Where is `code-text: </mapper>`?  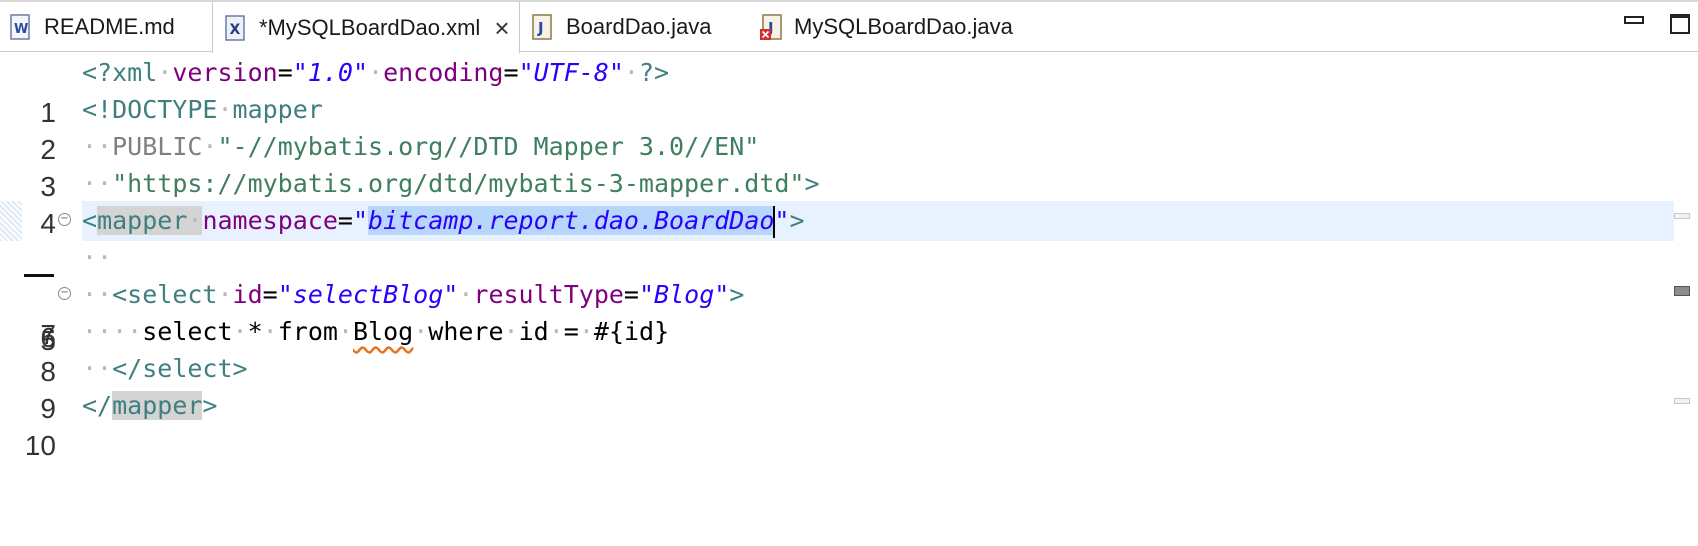
code-text: </mapper> is located at coordinates (150, 405).